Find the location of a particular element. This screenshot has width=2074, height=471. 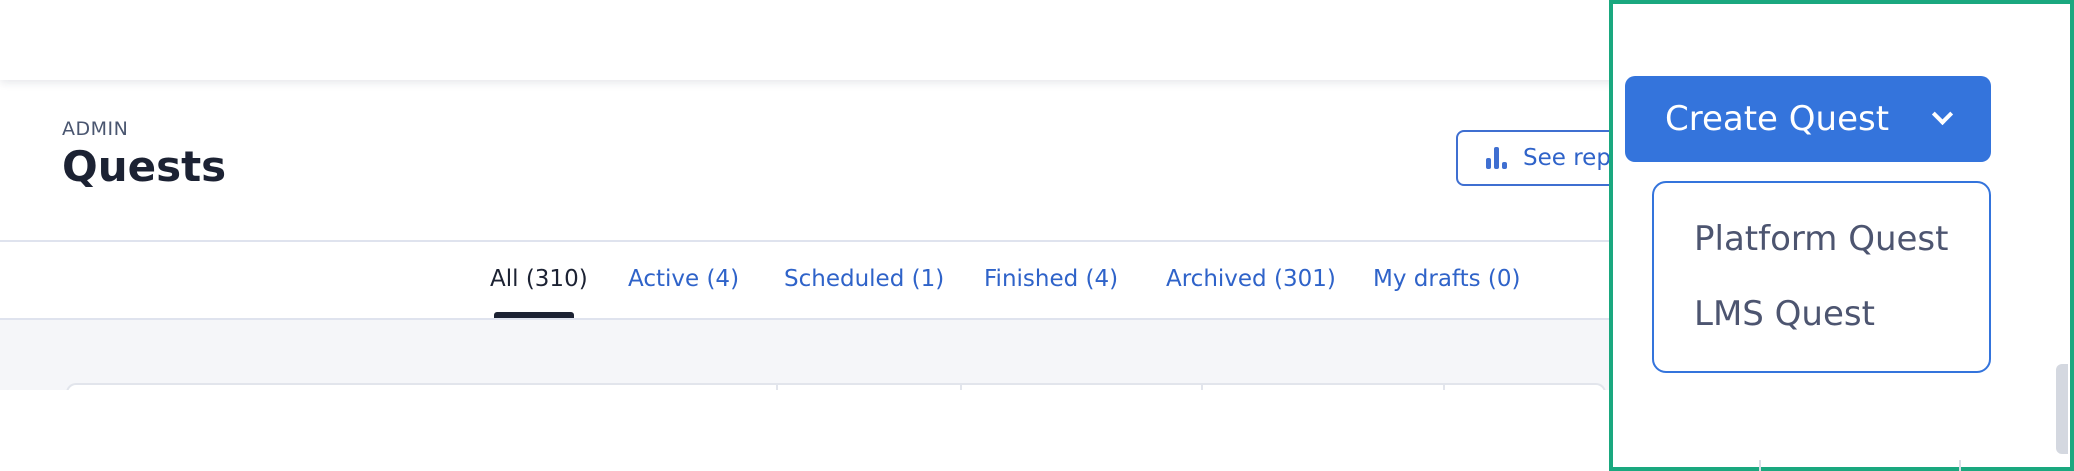

tab-active: Active (4) is located at coordinates (683, 279).